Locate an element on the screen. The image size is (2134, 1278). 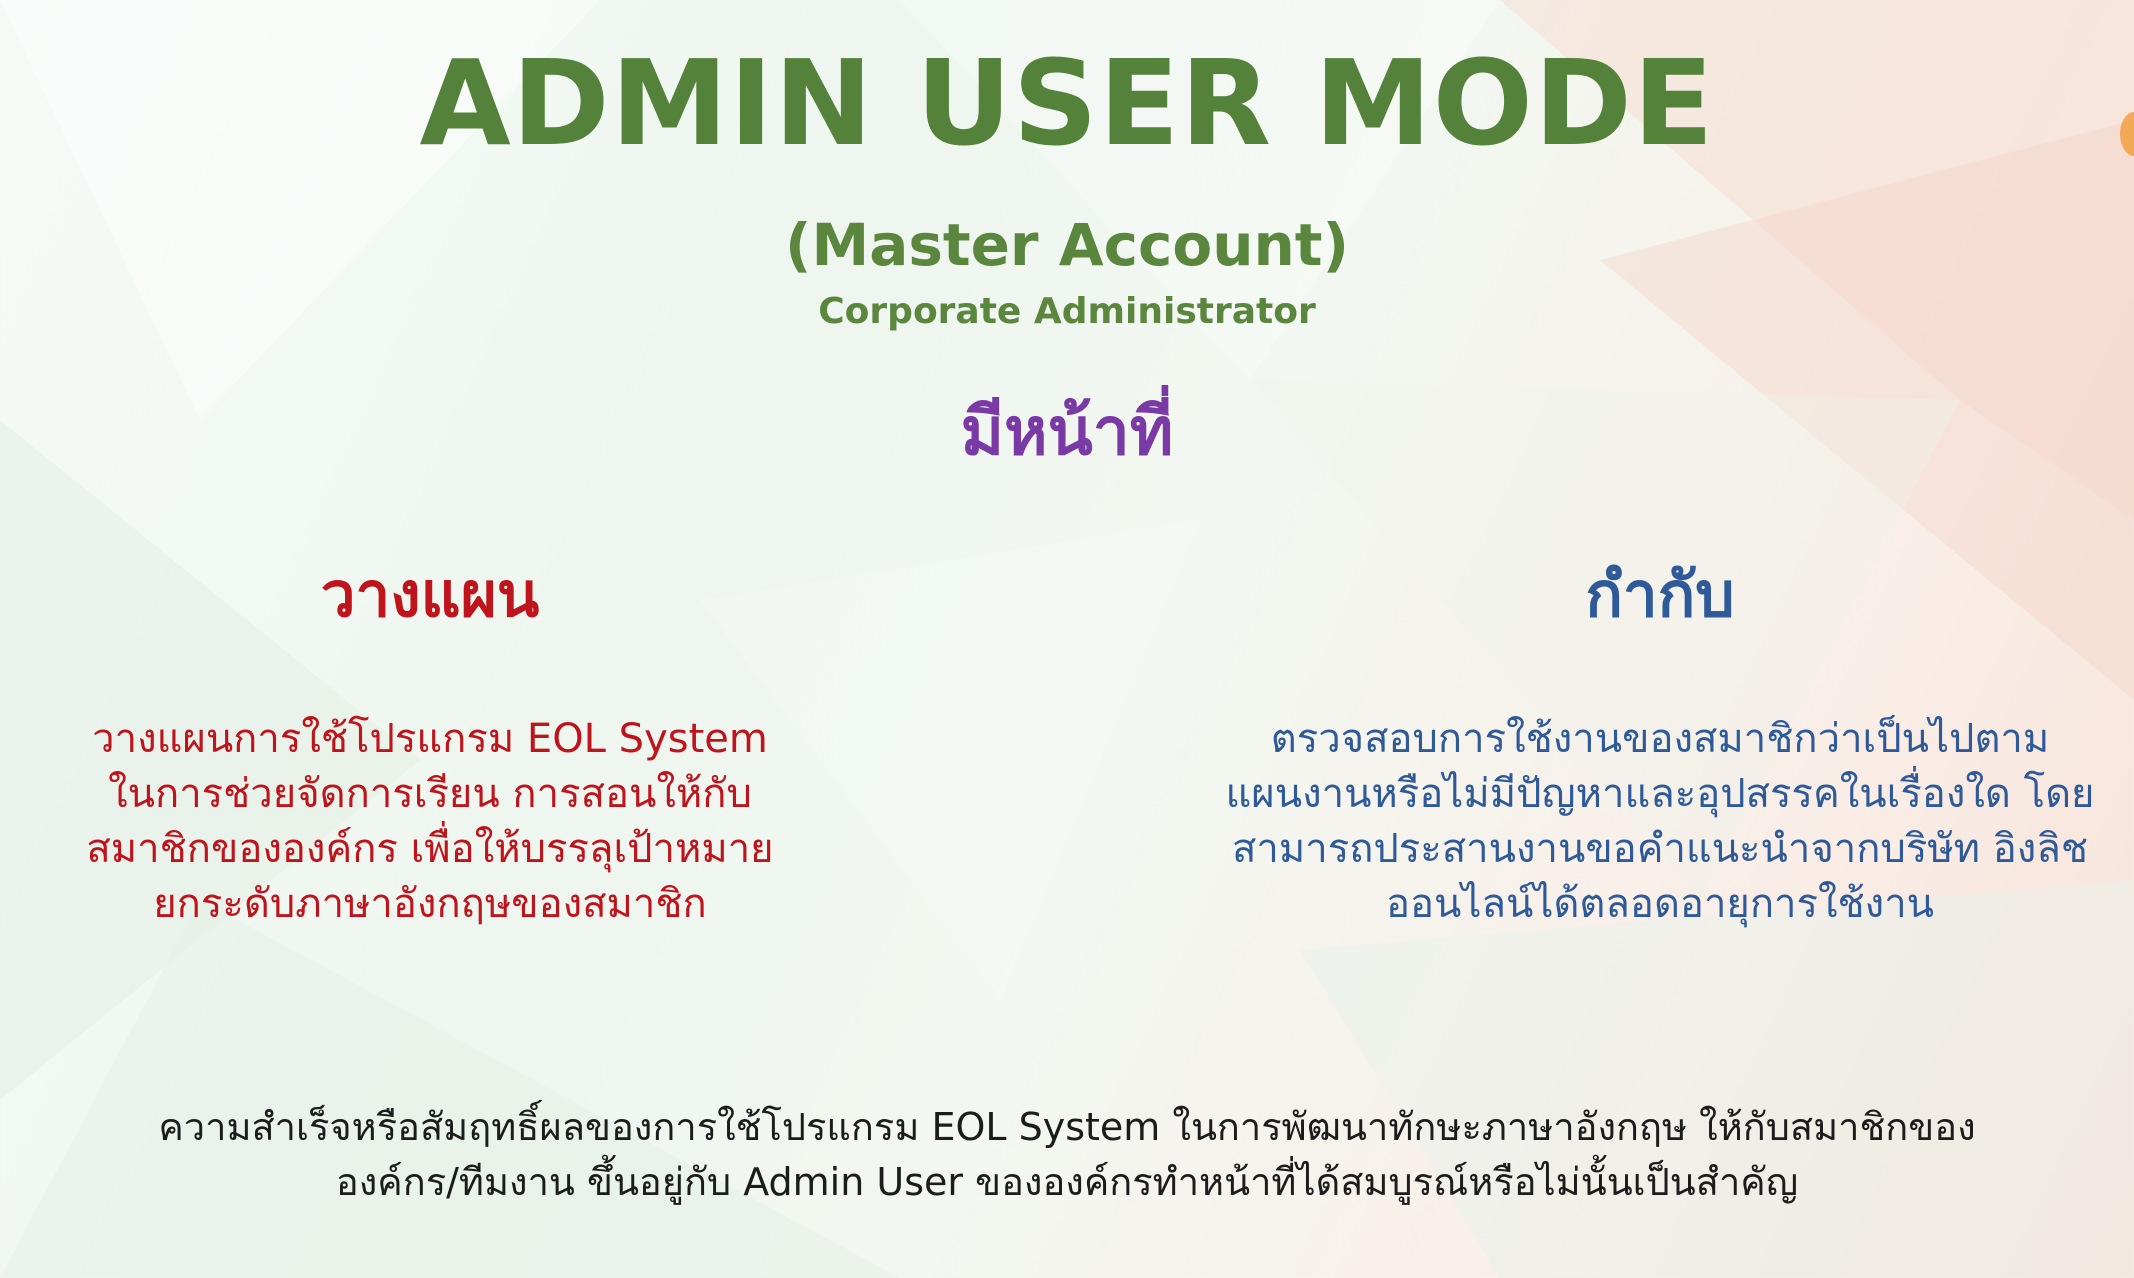
account-subtitle: (Master Account) is located at coordinates (1067, 245).